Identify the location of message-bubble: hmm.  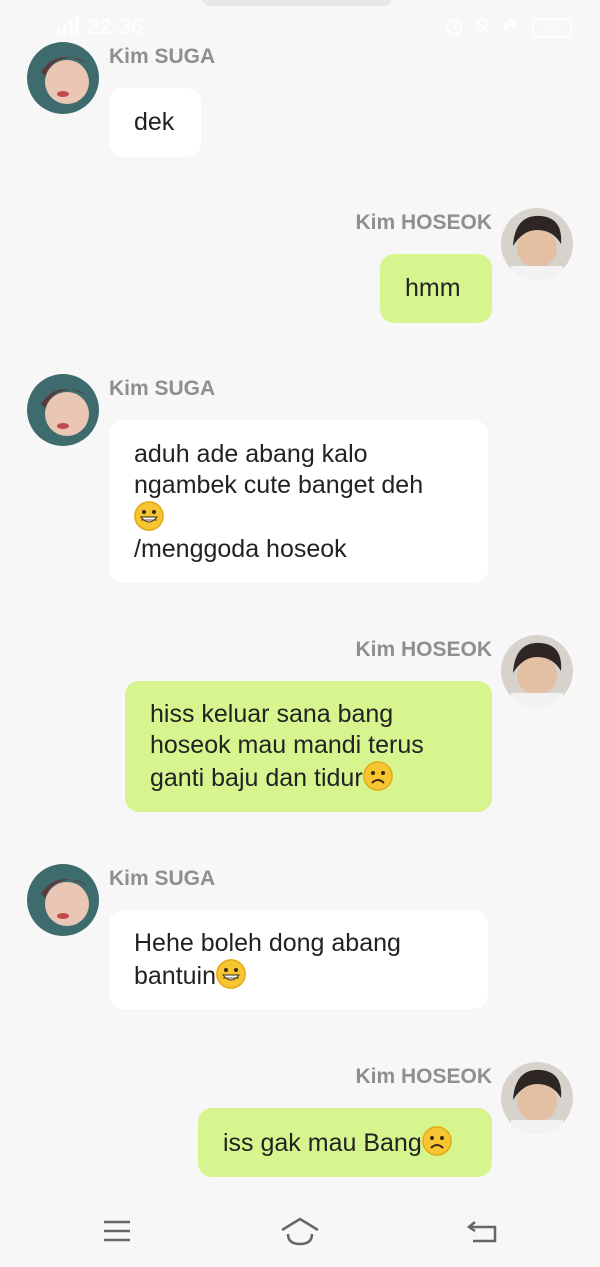
(436, 288).